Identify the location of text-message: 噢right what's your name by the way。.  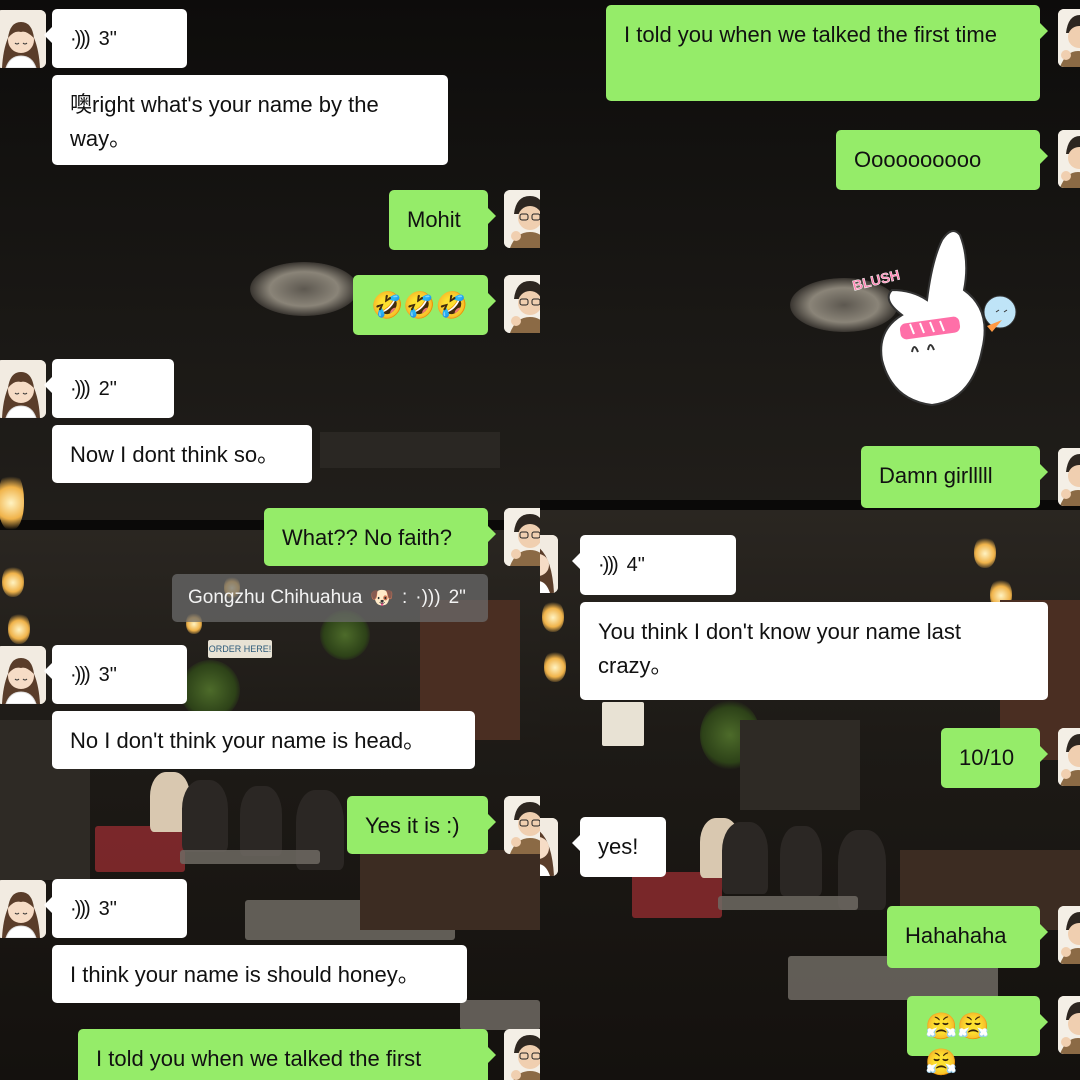
(250, 120).